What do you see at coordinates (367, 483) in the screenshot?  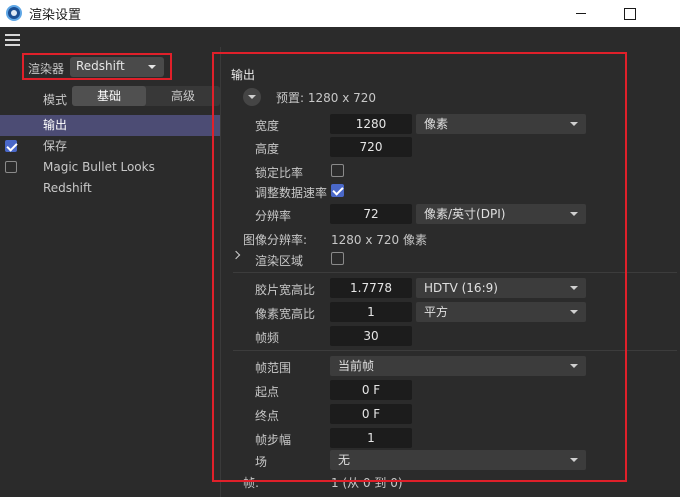 I see `frames-value: 1 (从 0 到 0)` at bounding box center [367, 483].